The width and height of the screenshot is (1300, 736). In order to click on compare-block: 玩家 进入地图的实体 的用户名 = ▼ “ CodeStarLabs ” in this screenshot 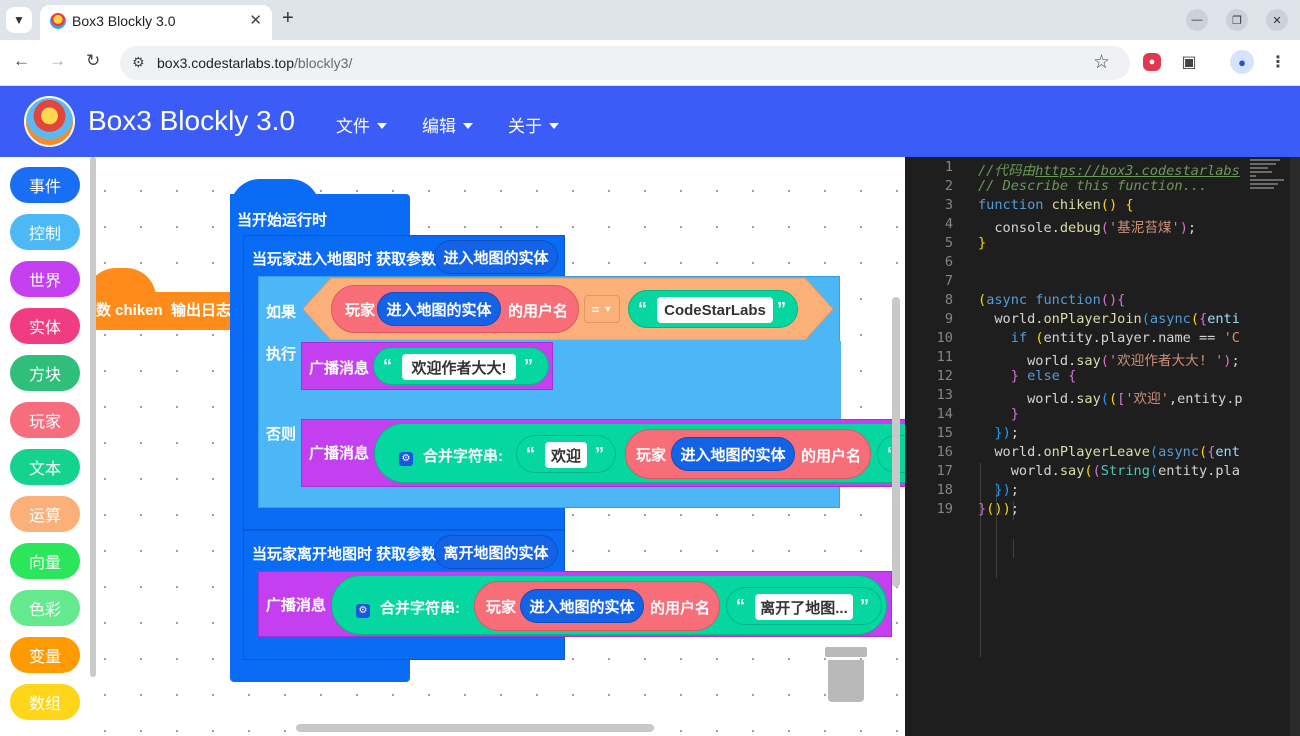, I will do `click(568, 309)`.